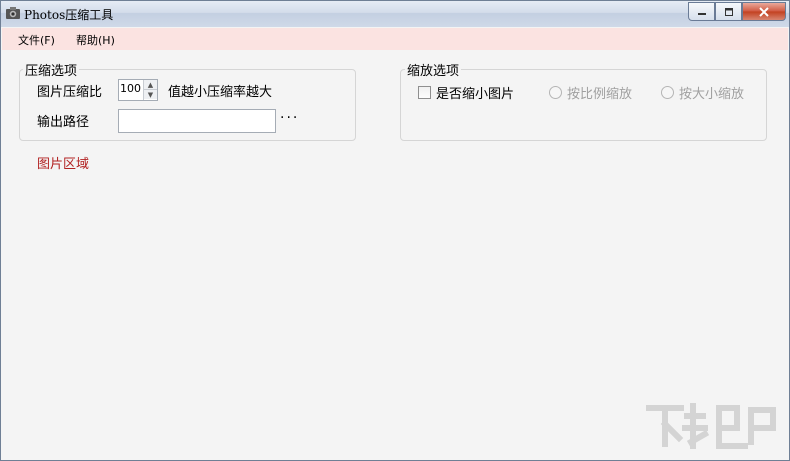 The height and width of the screenshot is (461, 790). Describe the element at coordinates (583, 105) in the screenshot. I see `scale-options-group` at that location.